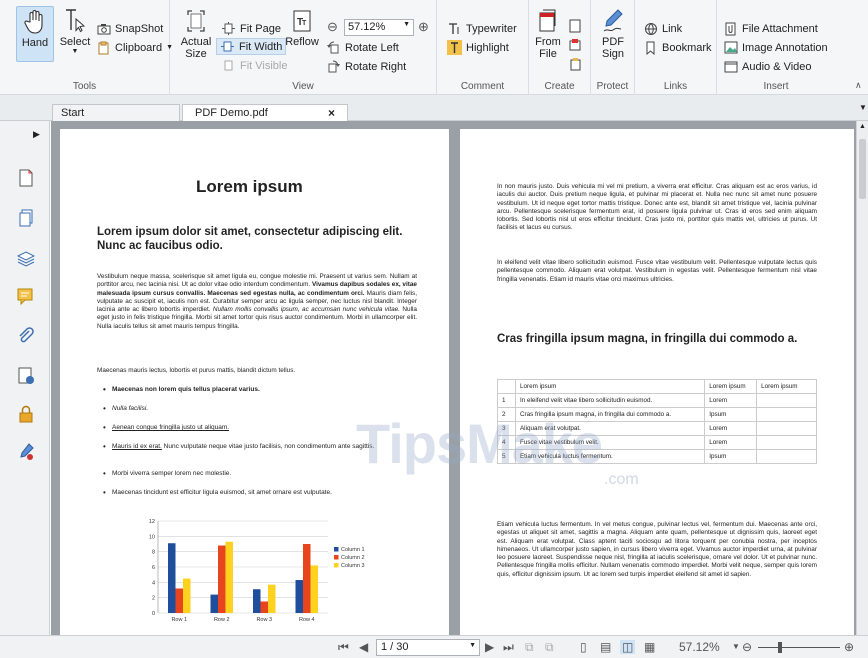 This screenshot has height=658, width=868. What do you see at coordinates (549, 647) in the screenshot?
I see `next-view-icon: ⧉` at bounding box center [549, 647].